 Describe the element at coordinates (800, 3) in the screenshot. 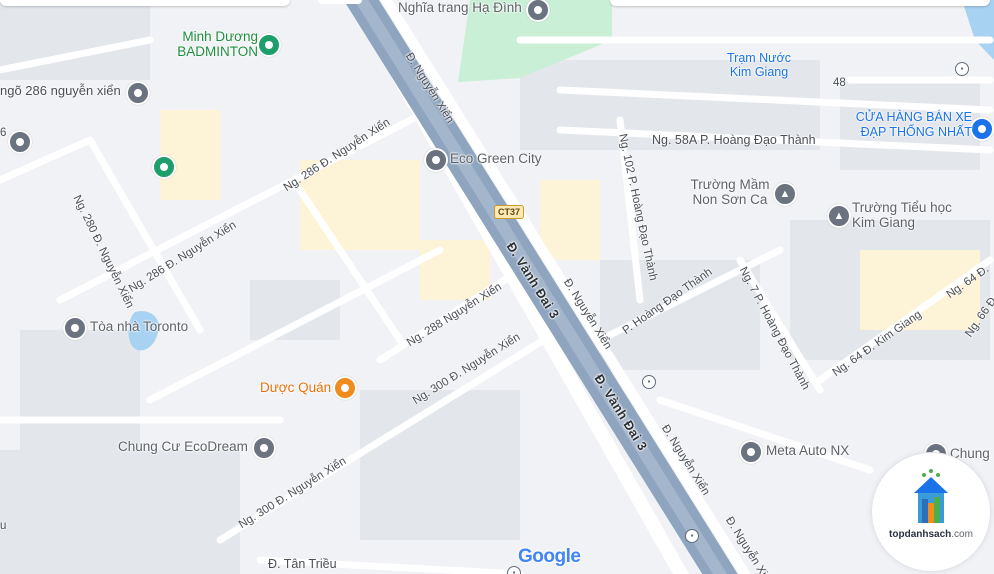

I see `top-controls-edge` at that location.